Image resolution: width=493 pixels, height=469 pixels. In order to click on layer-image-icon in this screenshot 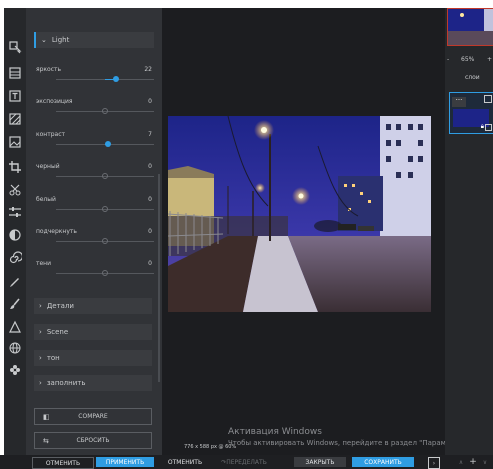, I will do `click(488, 99)`.